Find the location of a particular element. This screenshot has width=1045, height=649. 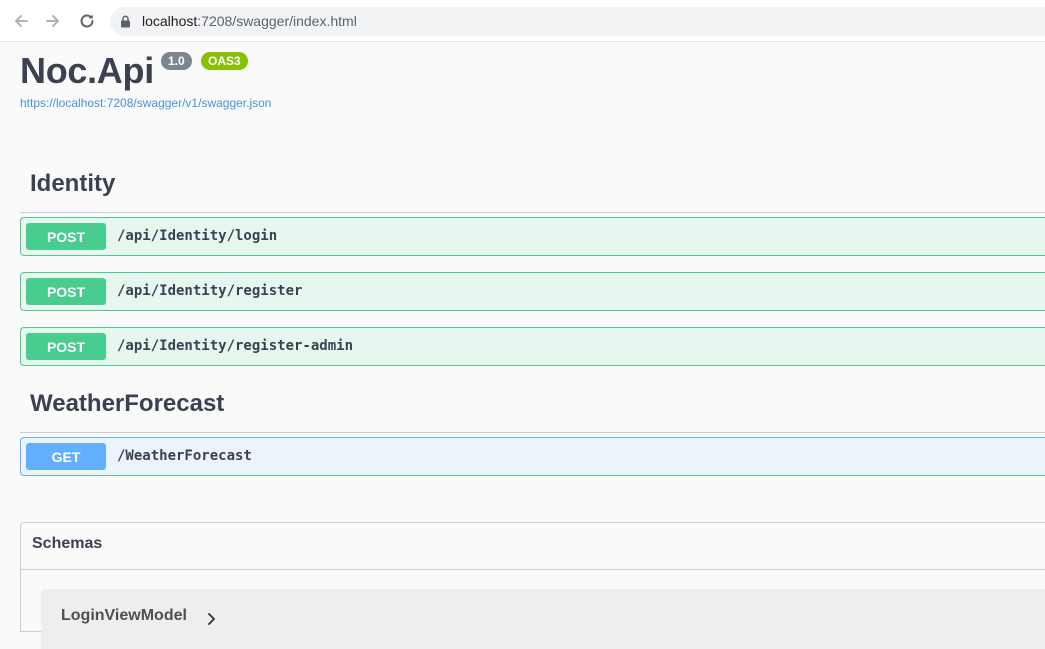

operation-path: /api/Identity/login is located at coordinates (197, 236).